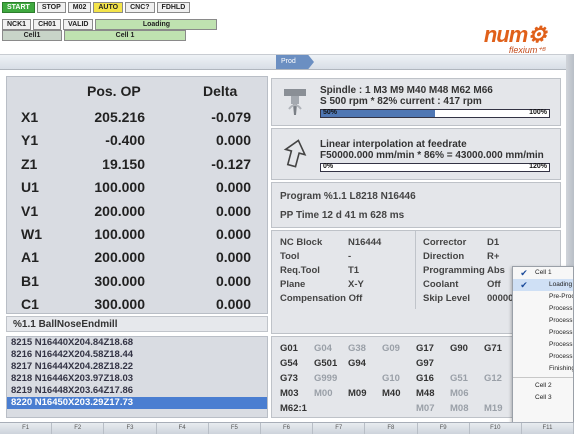 The image size is (574, 434). What do you see at coordinates (543, 273) in the screenshot?
I see `menu-item: ✔ Cell 1` at bounding box center [543, 273].